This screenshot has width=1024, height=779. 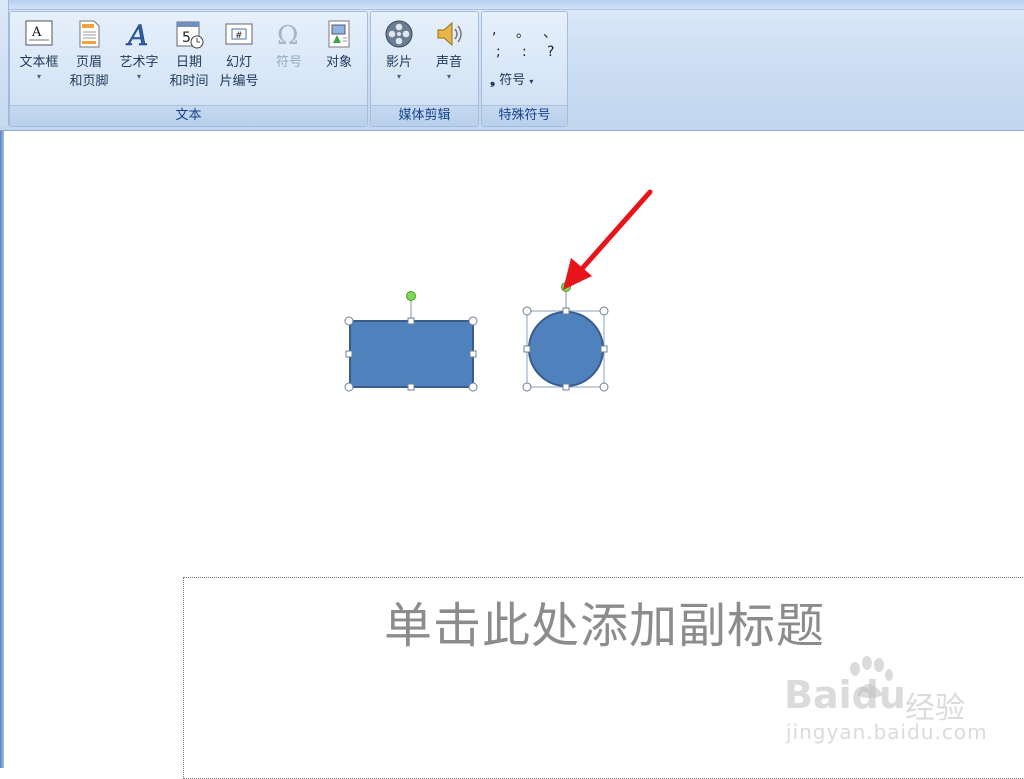 I want to click on rectangle-shape, so click(x=411, y=341).